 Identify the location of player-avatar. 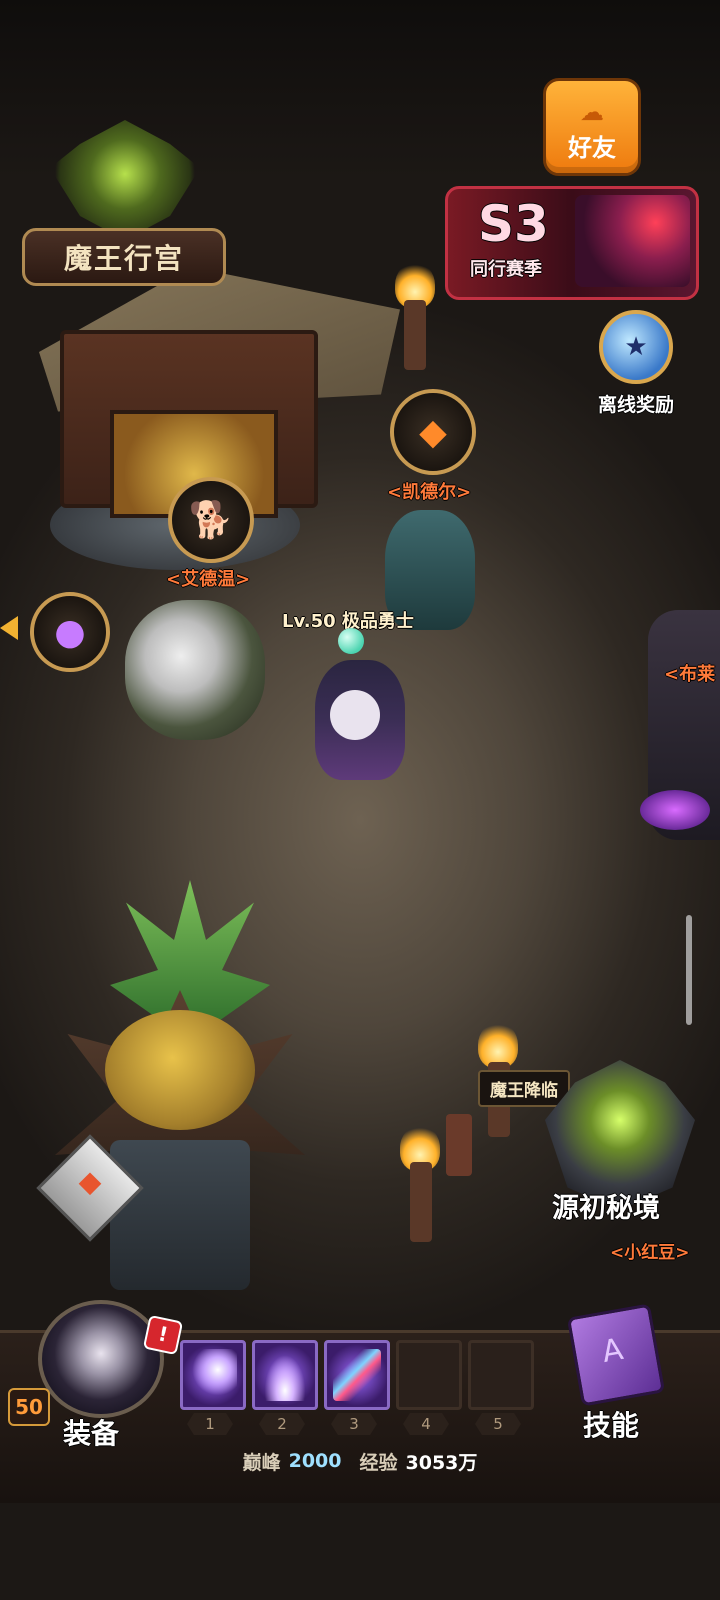
(101, 1359).